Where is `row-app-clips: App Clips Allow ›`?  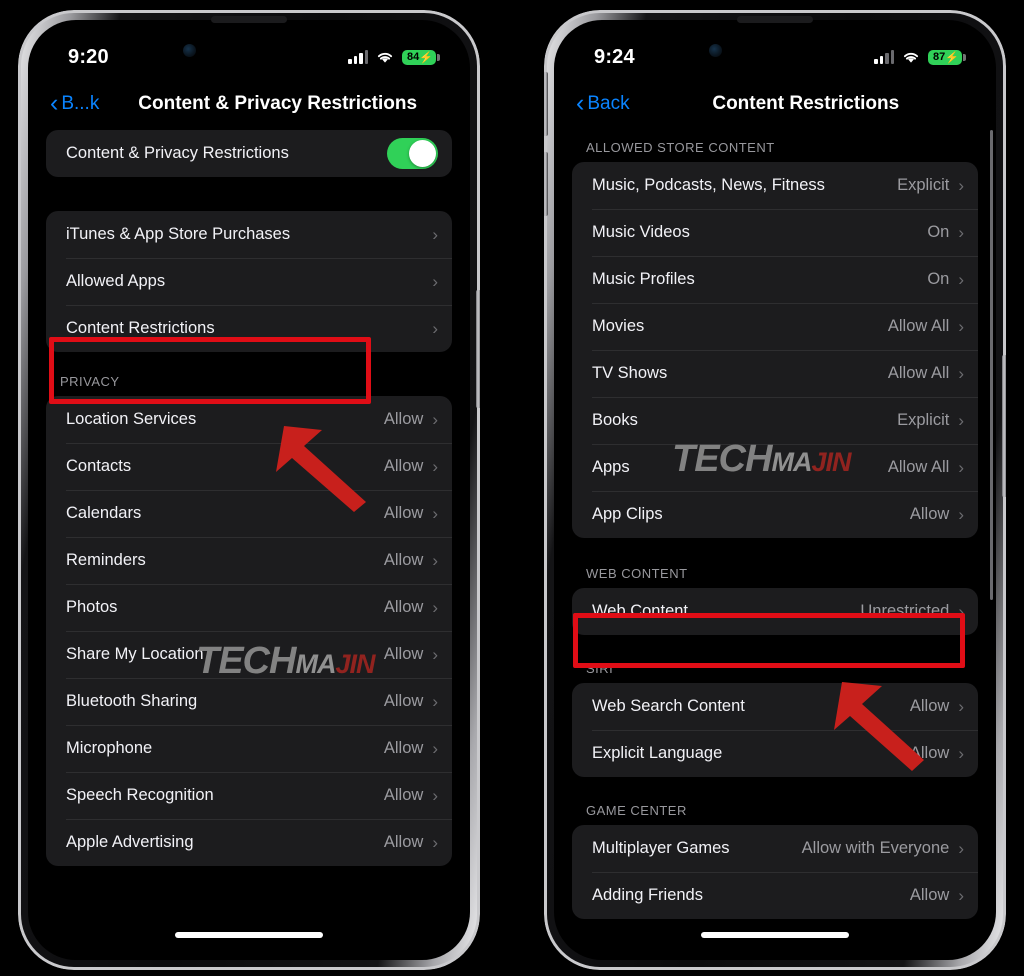 row-app-clips: App Clips Allow › is located at coordinates (775, 514).